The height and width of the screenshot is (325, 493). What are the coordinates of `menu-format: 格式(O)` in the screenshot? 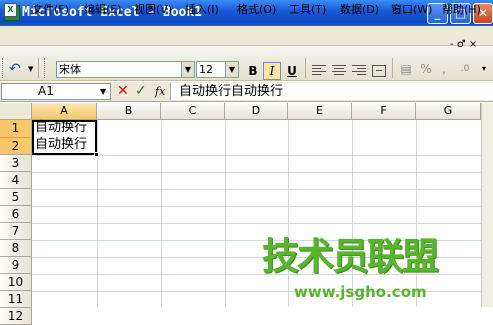 It's located at (256, 10).